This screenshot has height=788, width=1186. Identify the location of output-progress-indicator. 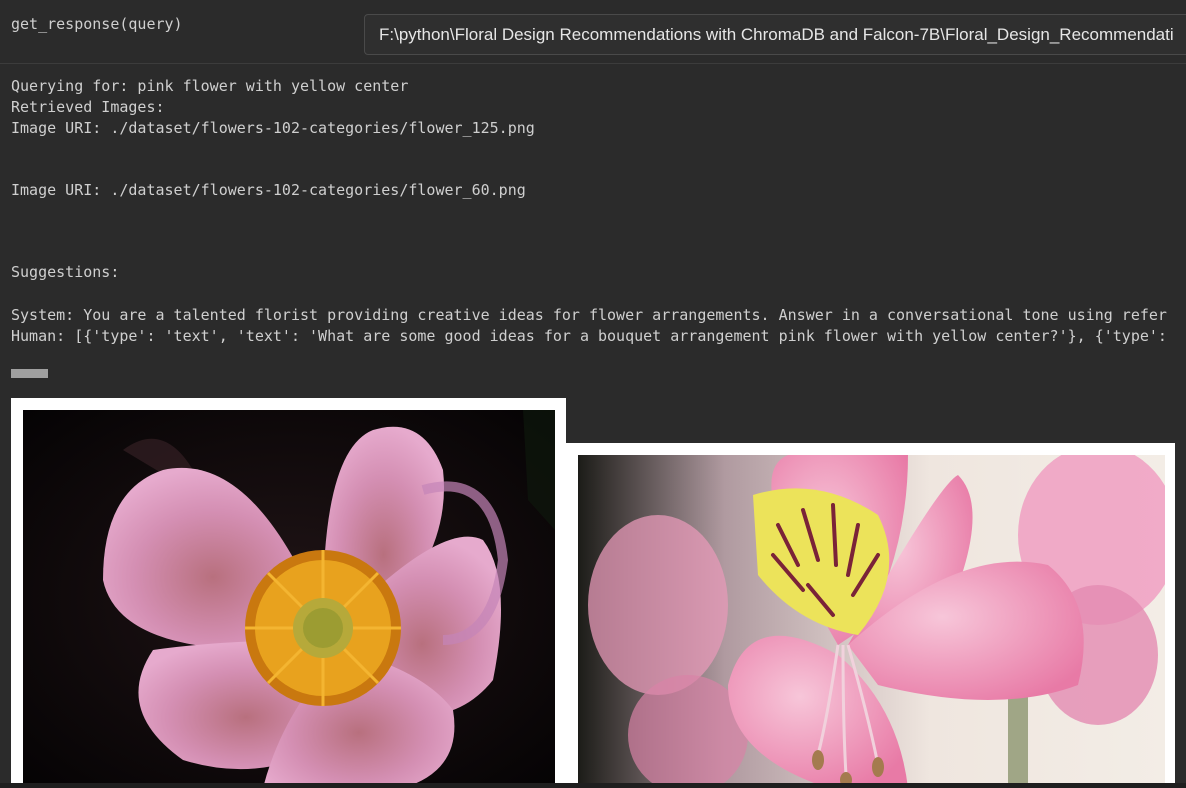
(29, 373).